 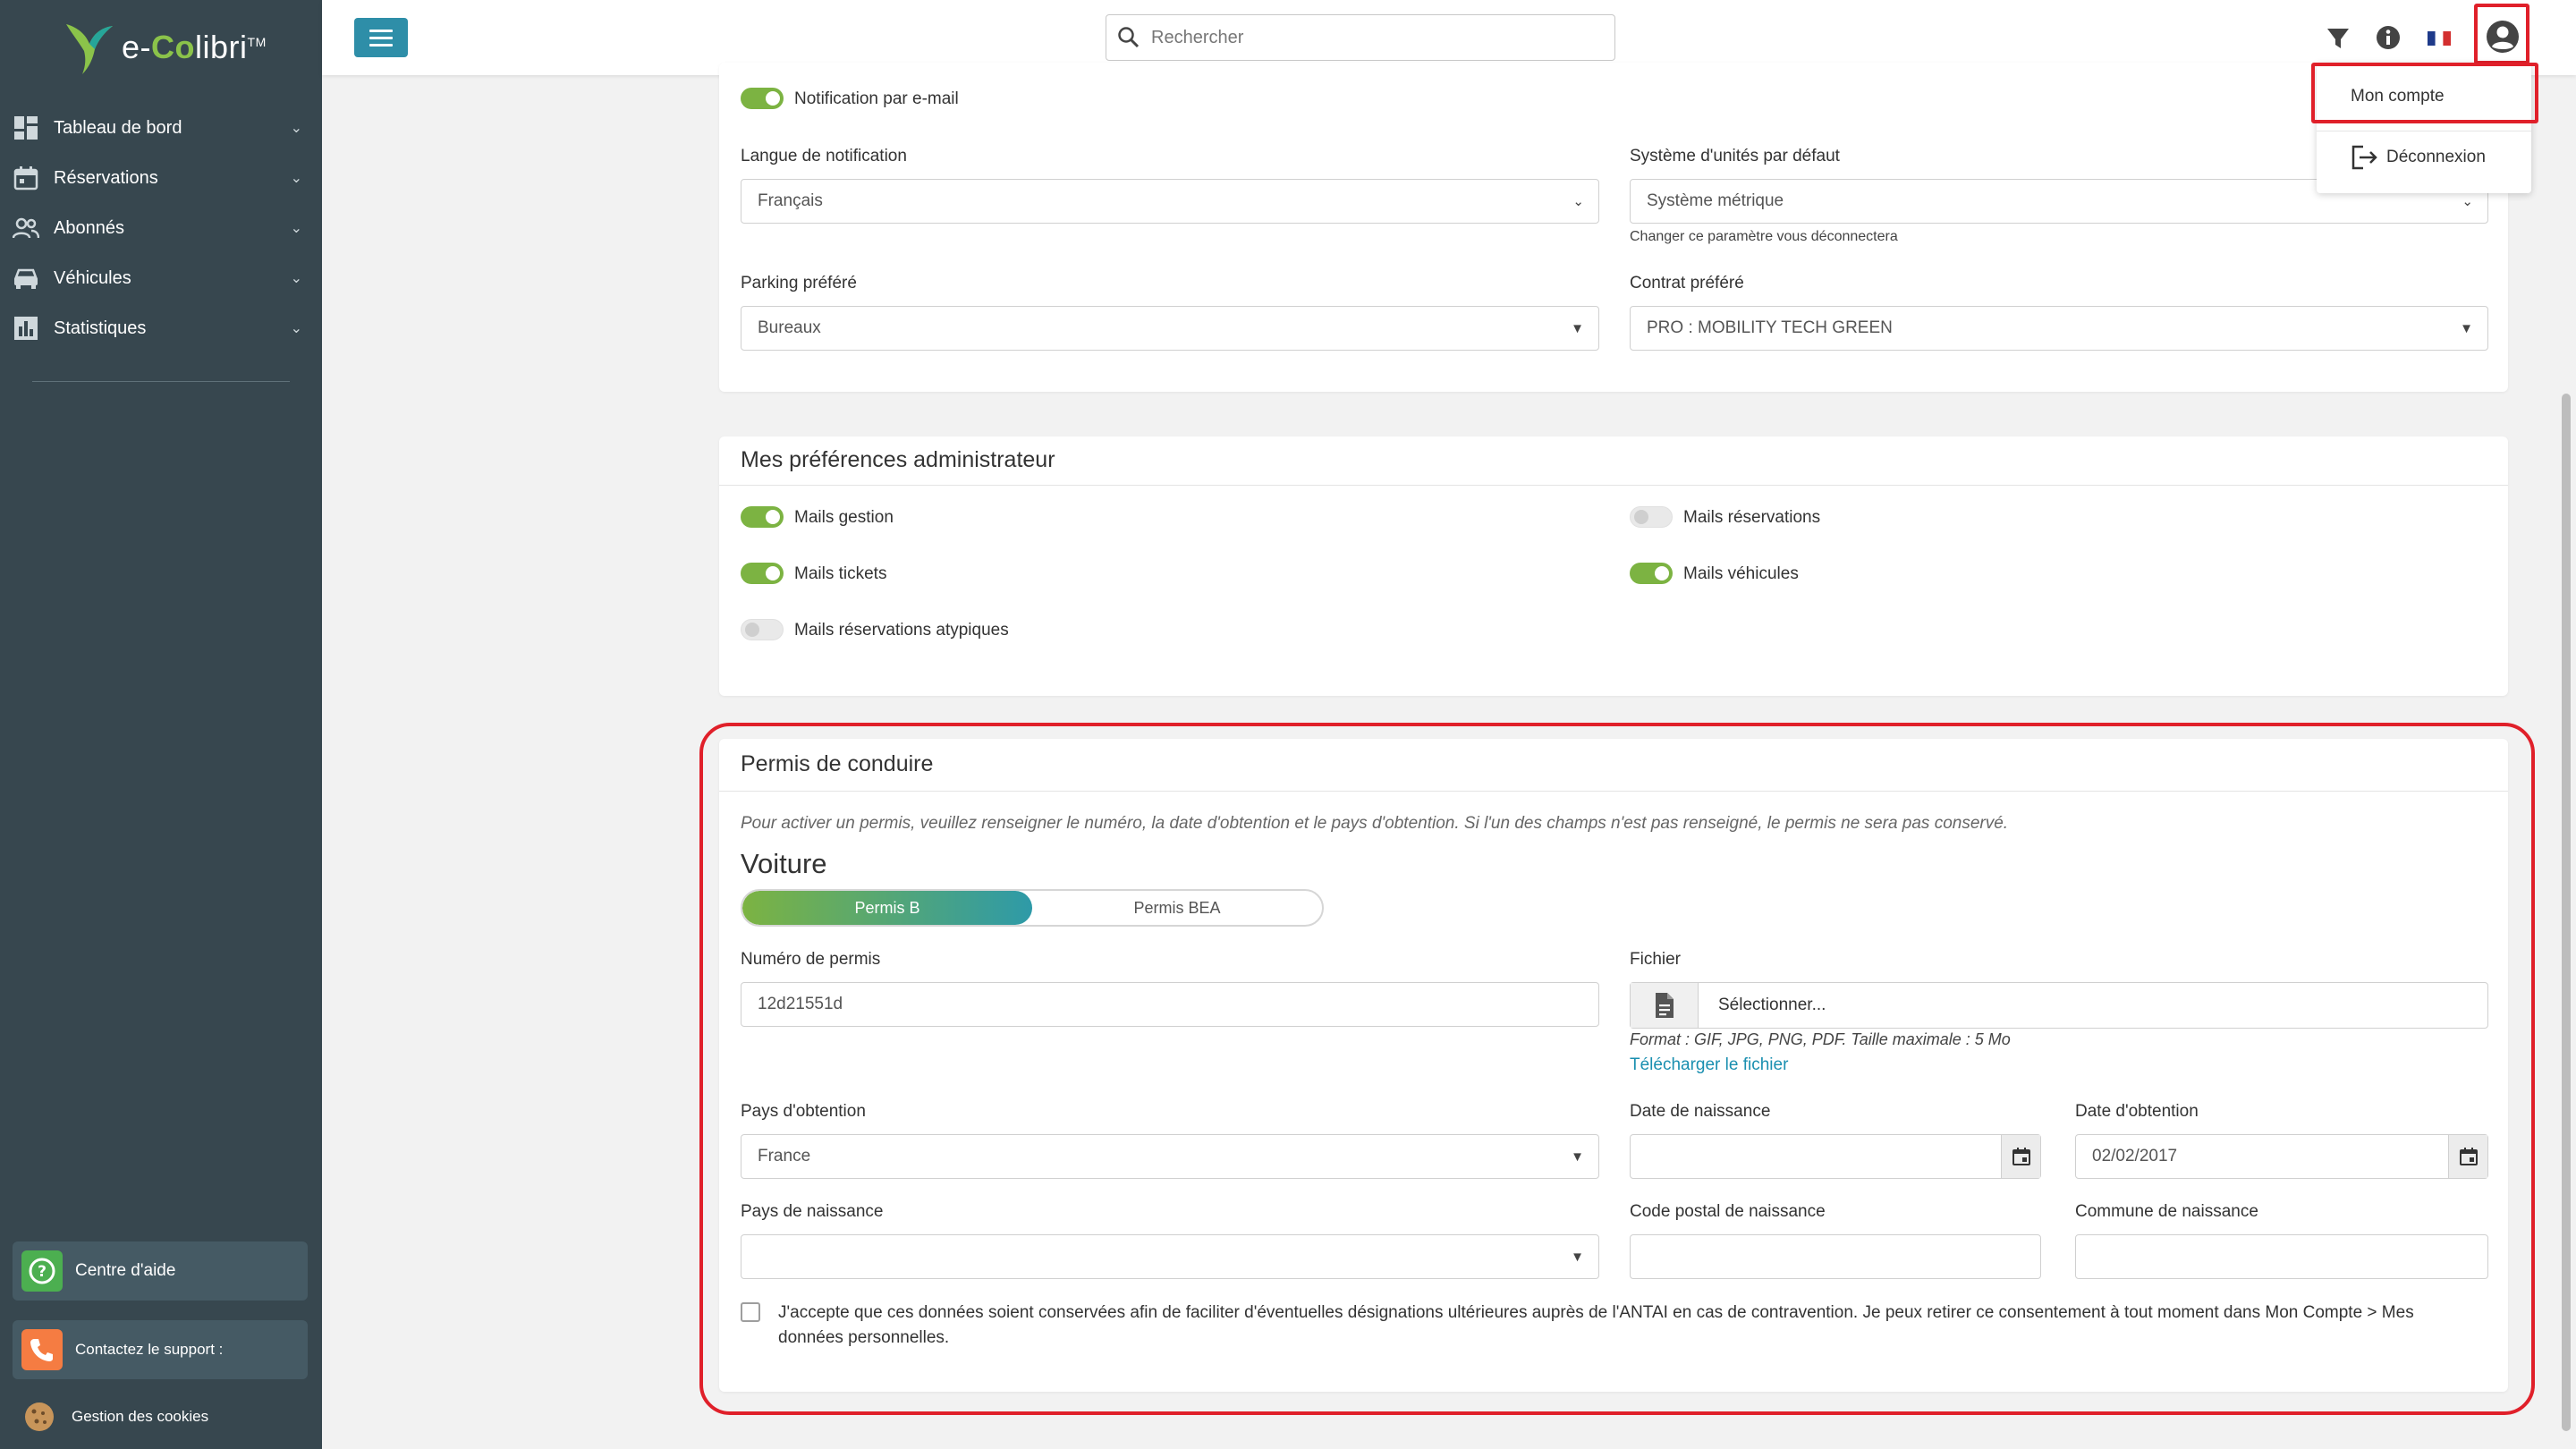 I want to click on menu-bar, so click(x=381, y=45).